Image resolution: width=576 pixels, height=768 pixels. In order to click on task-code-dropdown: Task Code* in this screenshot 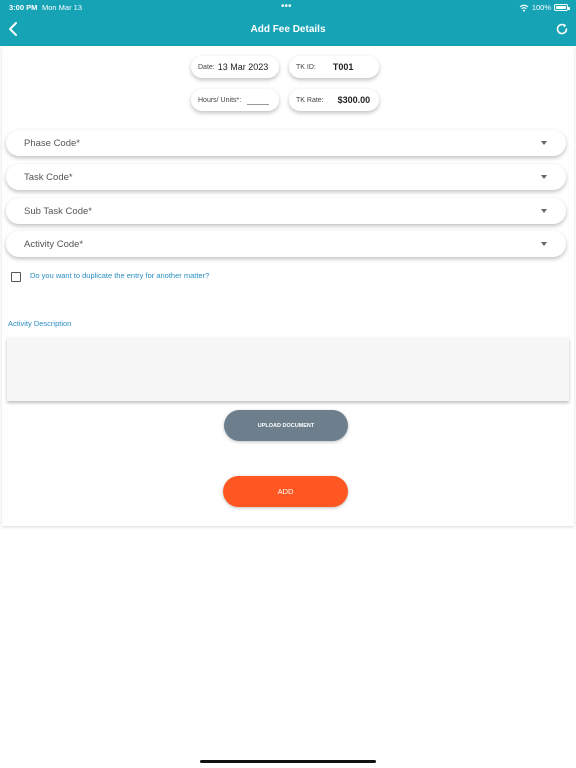, I will do `click(286, 177)`.